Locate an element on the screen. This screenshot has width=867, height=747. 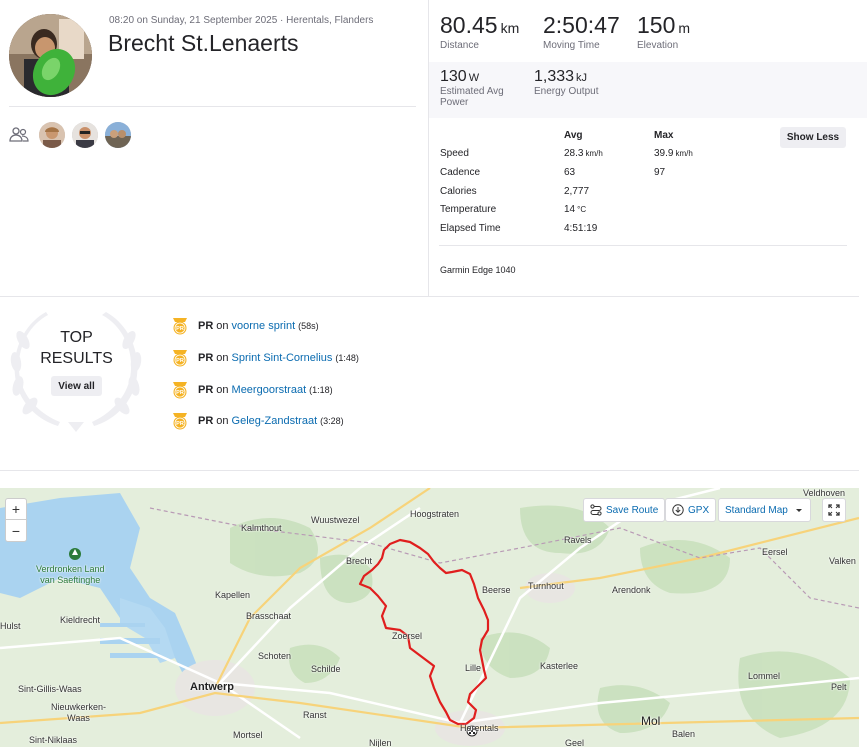
gpx-button: GPX is located at coordinates (691, 510).